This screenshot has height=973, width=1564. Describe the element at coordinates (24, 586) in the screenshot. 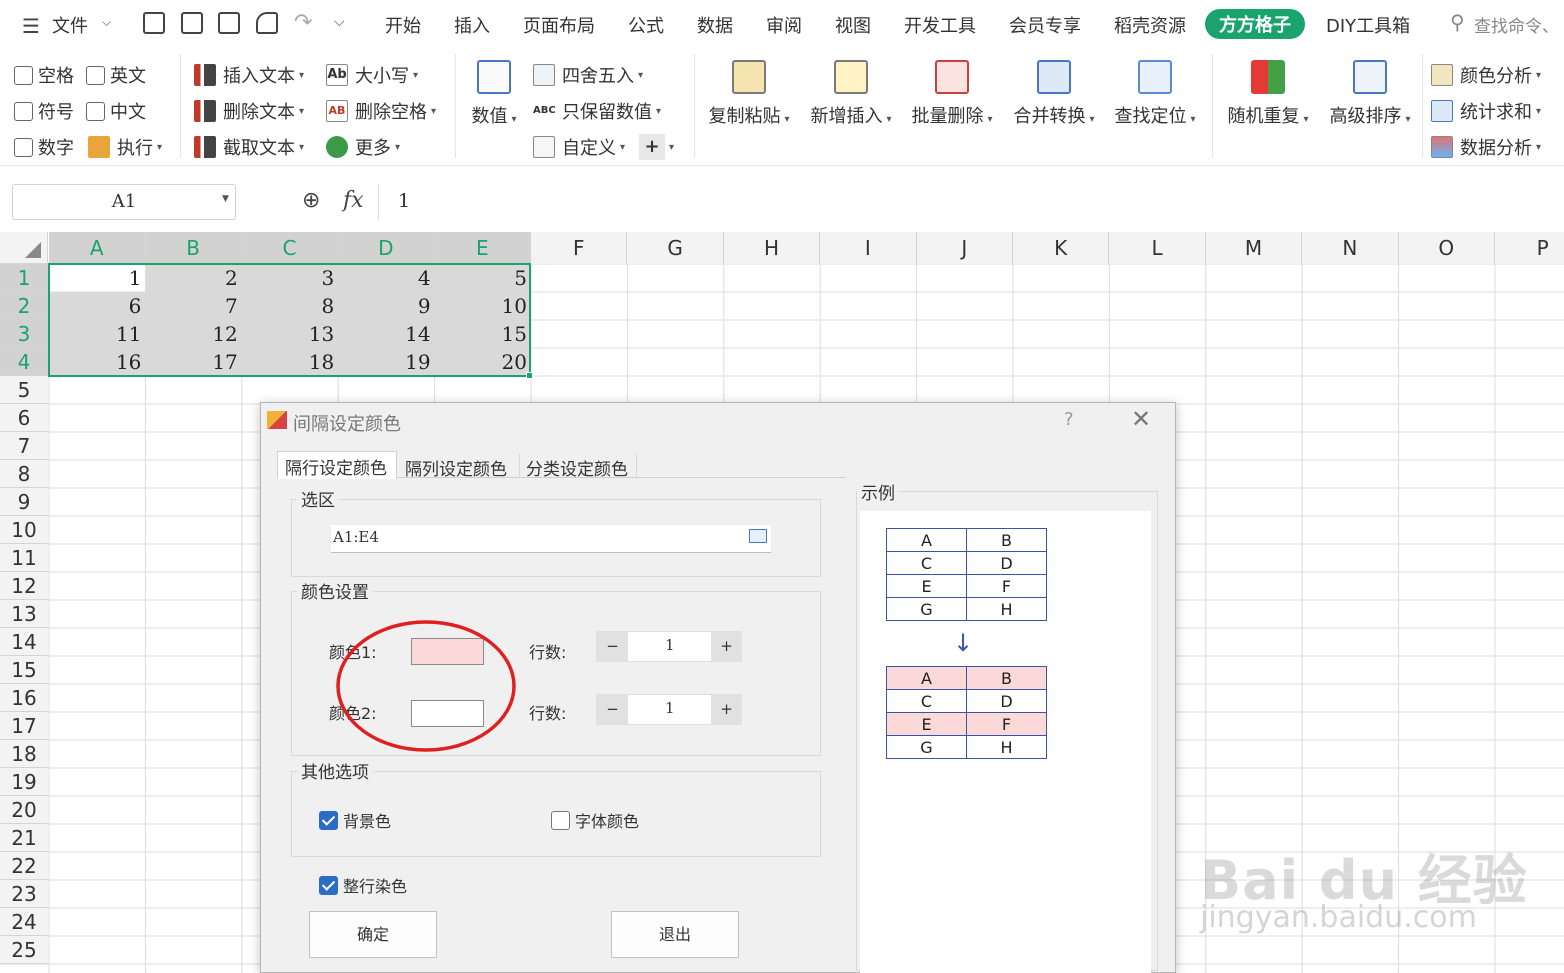

I see `row-header-12: 12` at that location.